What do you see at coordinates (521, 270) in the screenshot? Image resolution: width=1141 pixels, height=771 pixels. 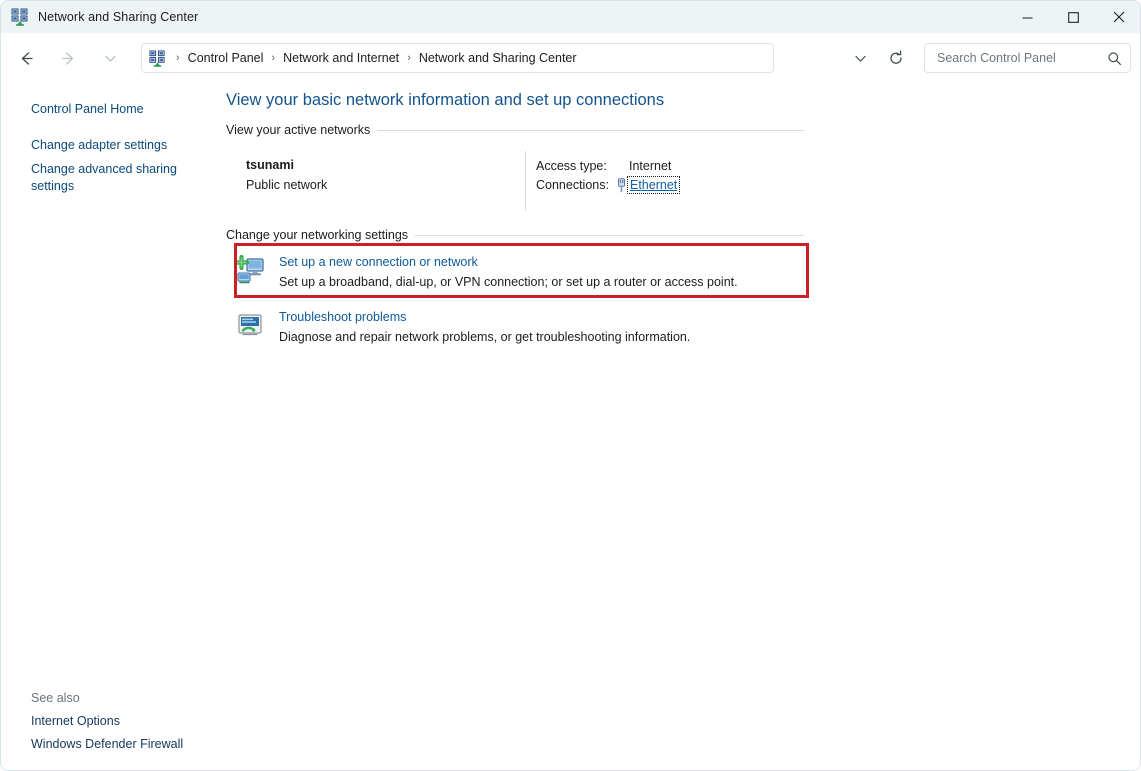 I see `annotation-highlight-box` at bounding box center [521, 270].